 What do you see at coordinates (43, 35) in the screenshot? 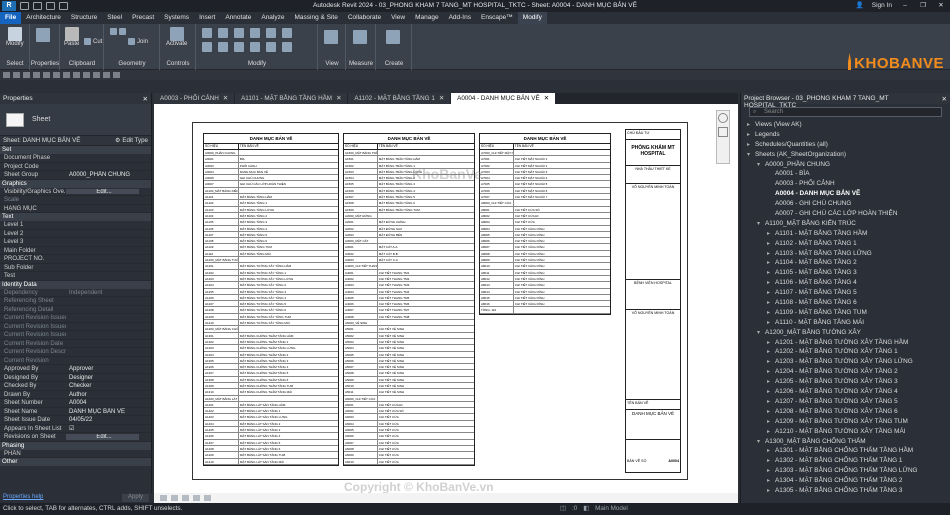
I see `type-properties-button` at bounding box center [43, 35].